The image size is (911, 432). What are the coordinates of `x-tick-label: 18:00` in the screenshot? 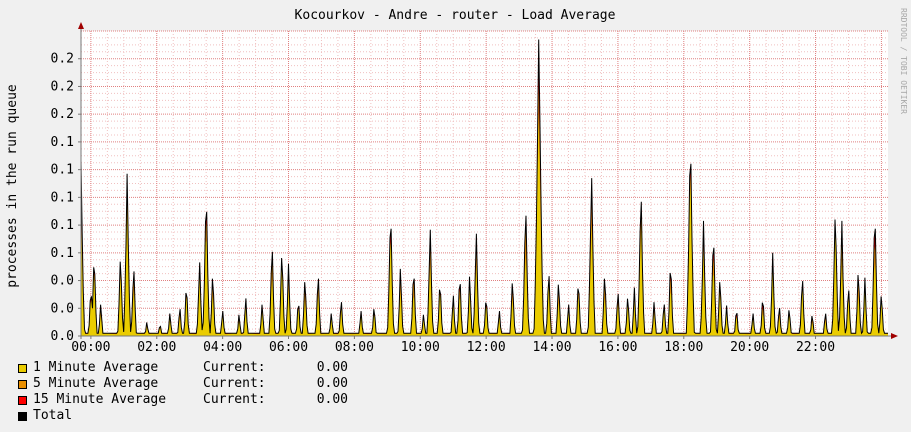 It's located at (683, 347).